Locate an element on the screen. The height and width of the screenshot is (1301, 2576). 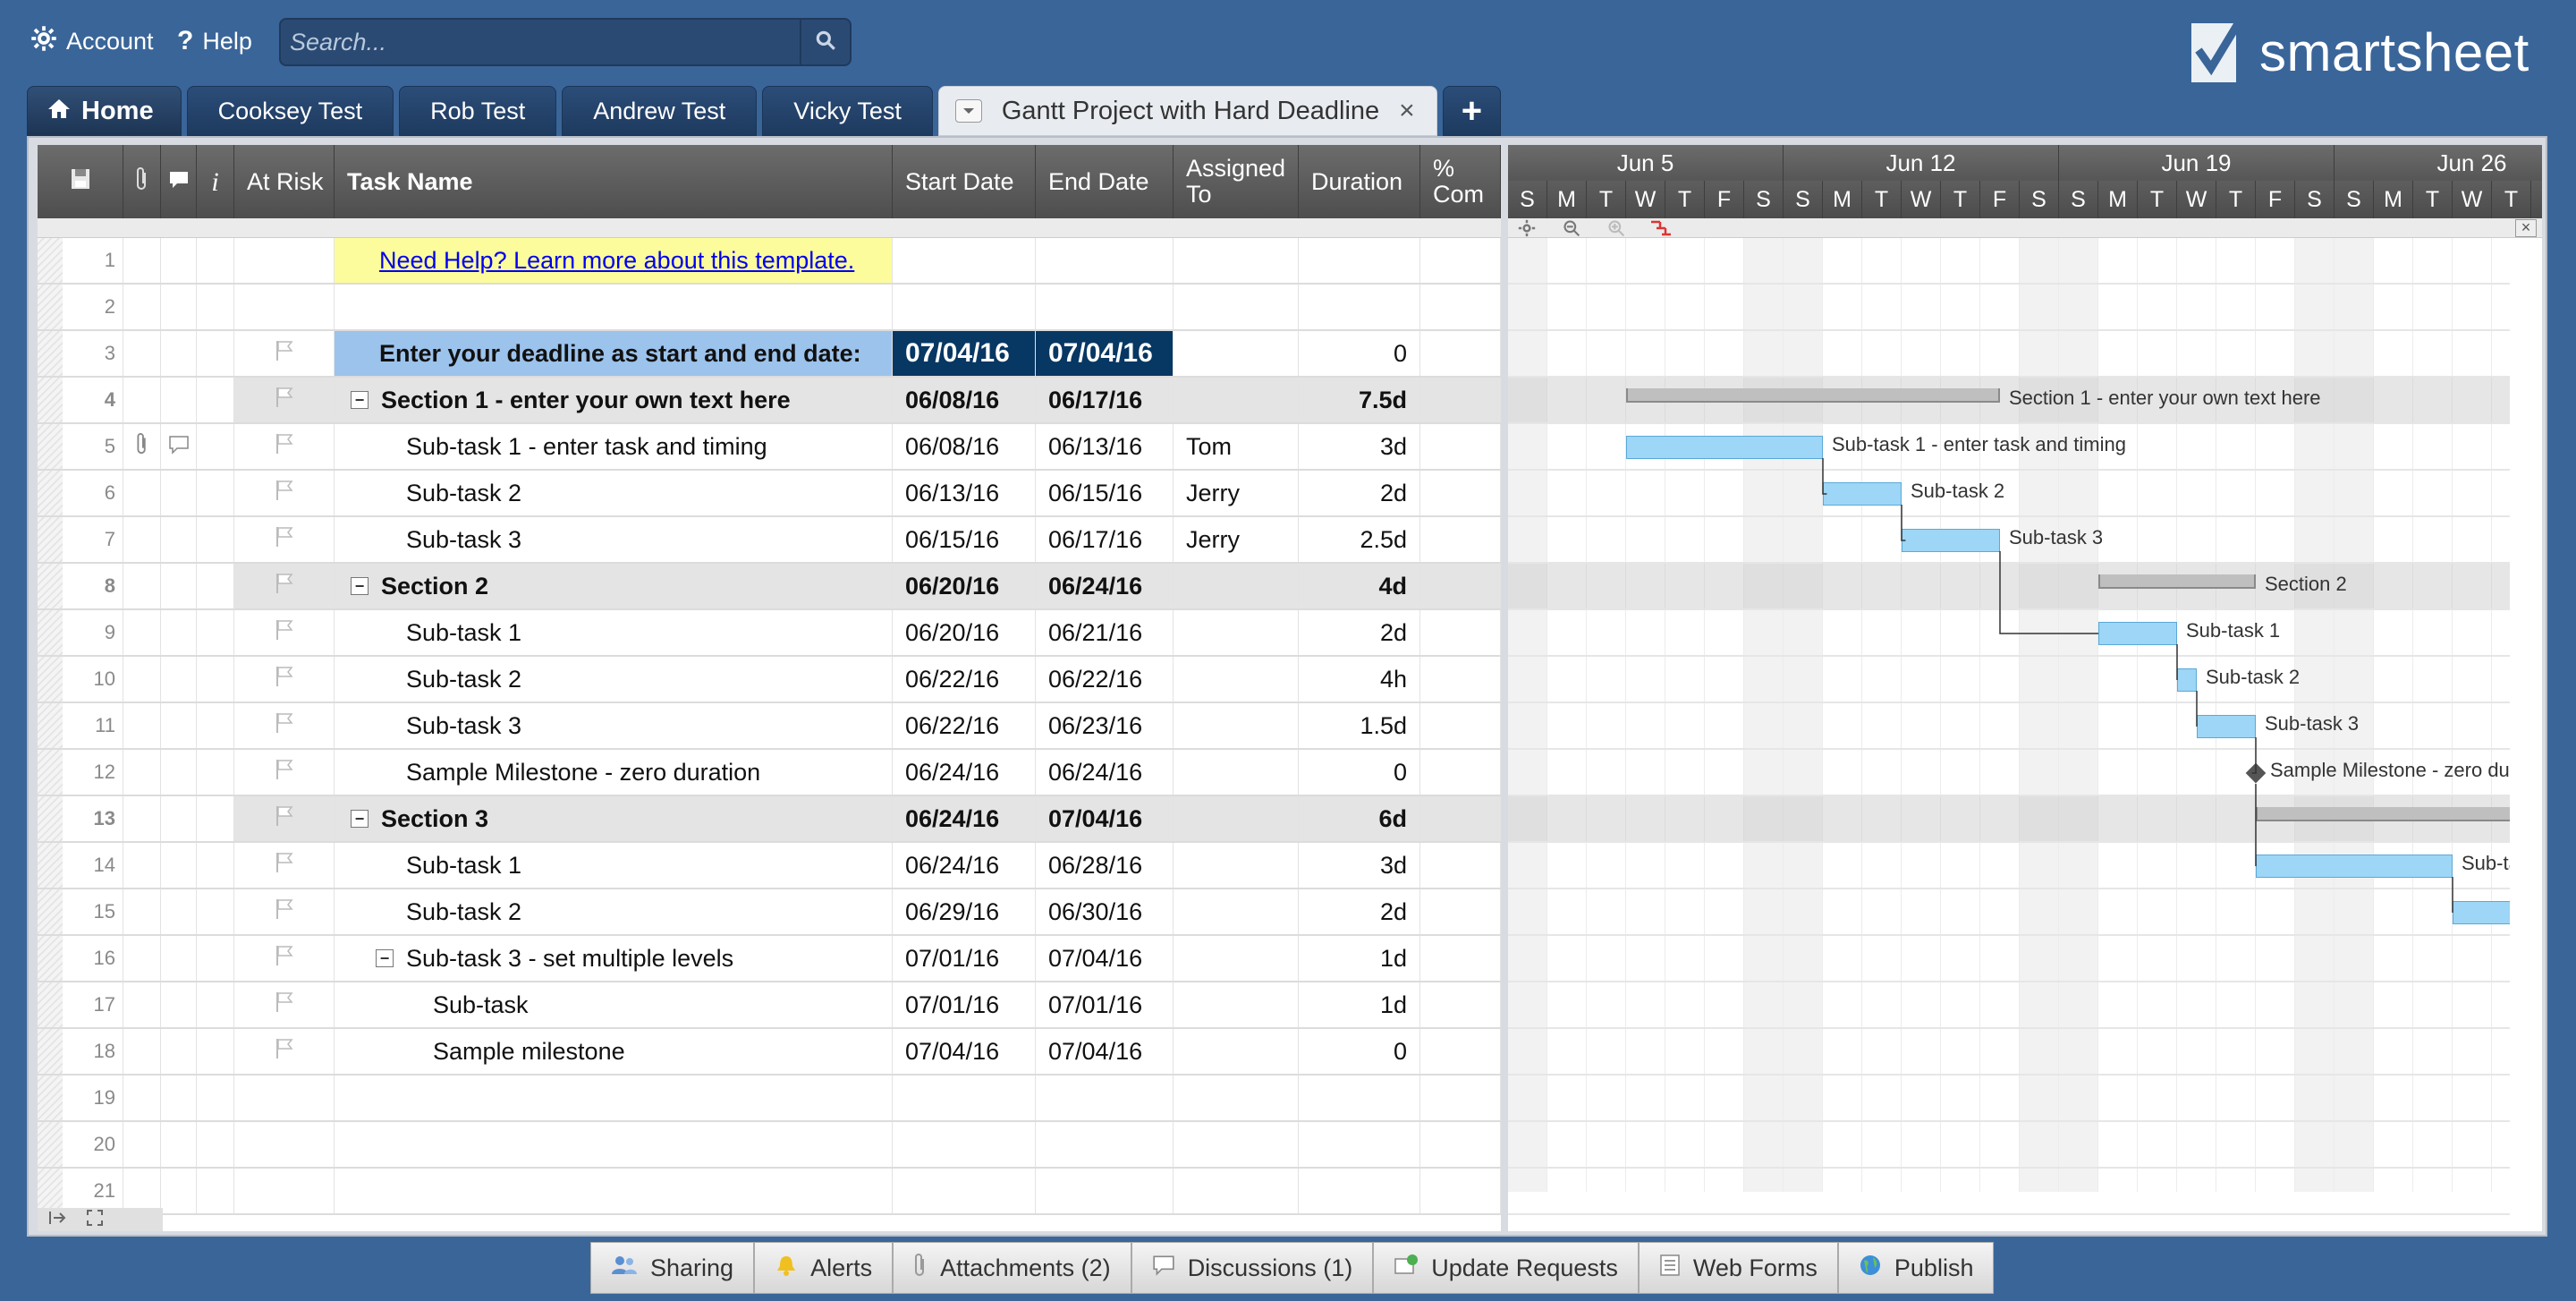
end-date-cell: 07/01/16 is located at coordinates (1105, 1004).